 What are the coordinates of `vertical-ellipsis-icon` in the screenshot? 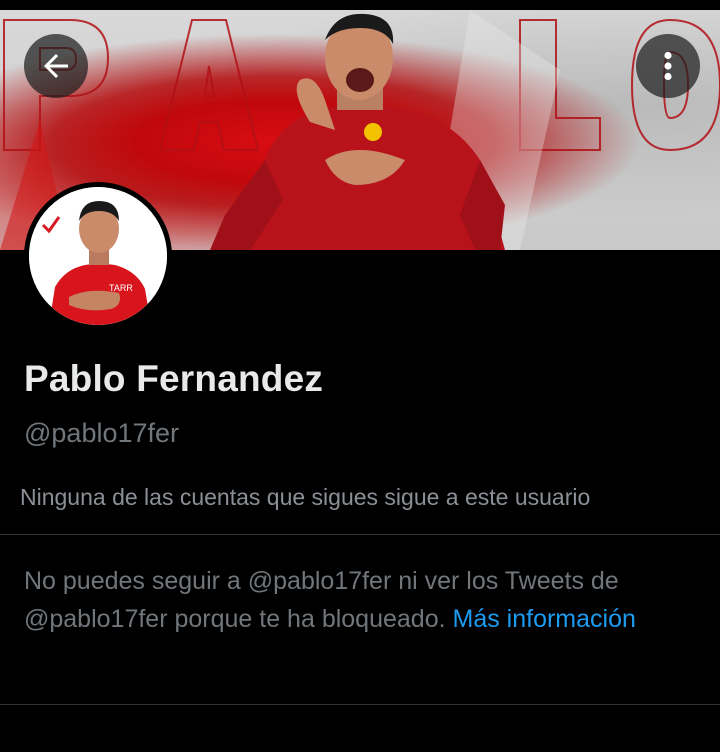 It's located at (668, 66).